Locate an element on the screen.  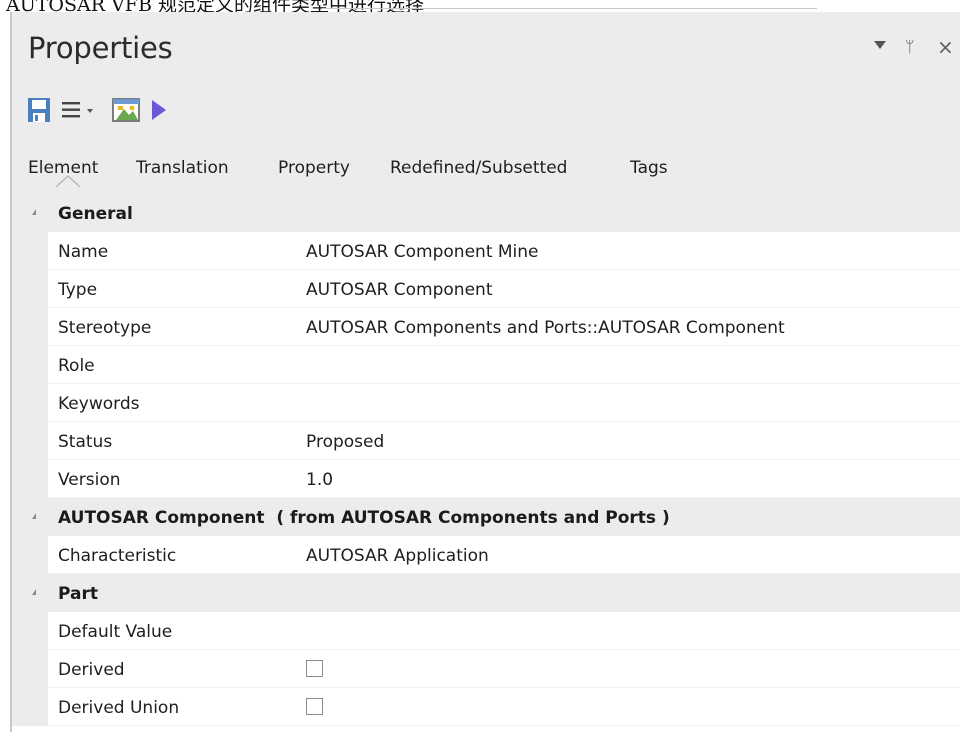
section-name: AUTOSAR Component is located at coordinates (161, 518).